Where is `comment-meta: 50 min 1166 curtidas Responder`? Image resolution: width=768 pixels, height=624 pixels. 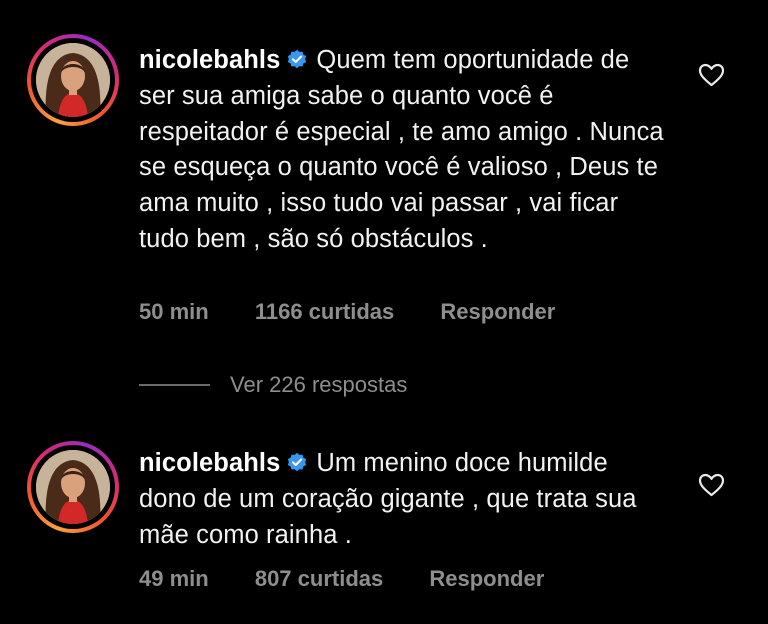 comment-meta: 50 min 1166 curtidas Responder is located at coordinates (347, 312).